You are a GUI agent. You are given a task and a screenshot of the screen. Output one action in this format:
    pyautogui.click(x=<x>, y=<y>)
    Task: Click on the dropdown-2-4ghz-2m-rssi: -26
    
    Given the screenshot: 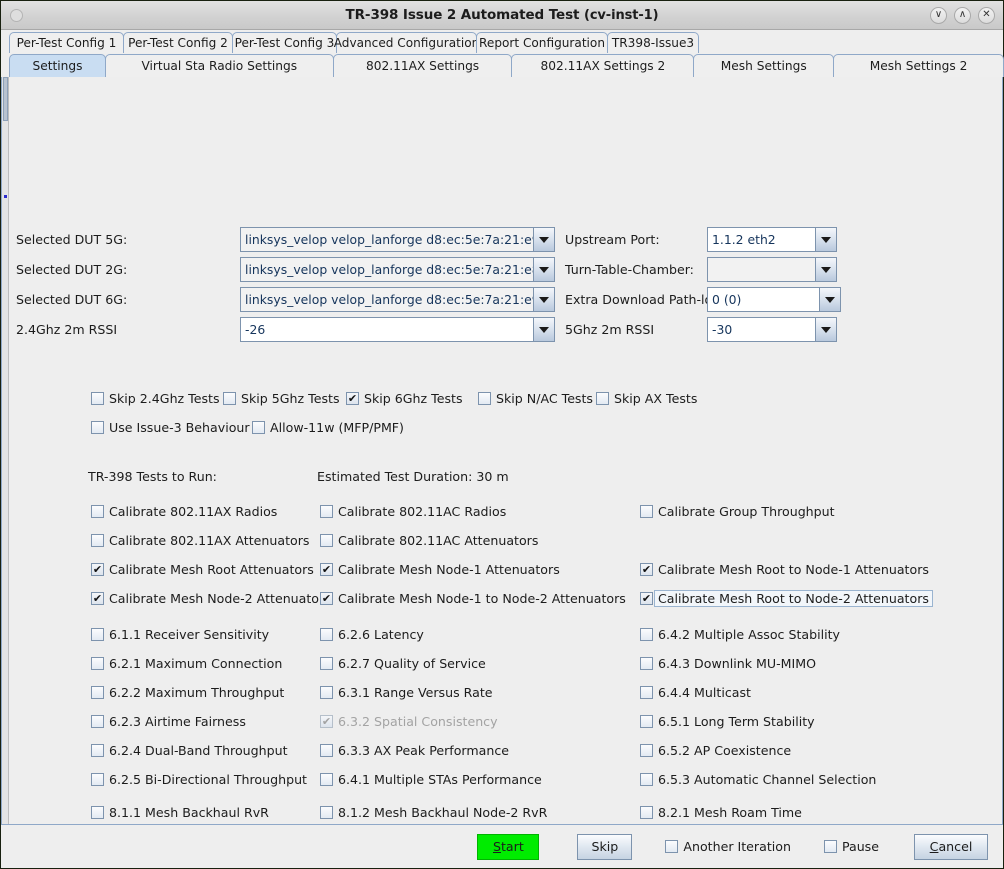 What is the action you would take?
    pyautogui.click(x=397, y=329)
    